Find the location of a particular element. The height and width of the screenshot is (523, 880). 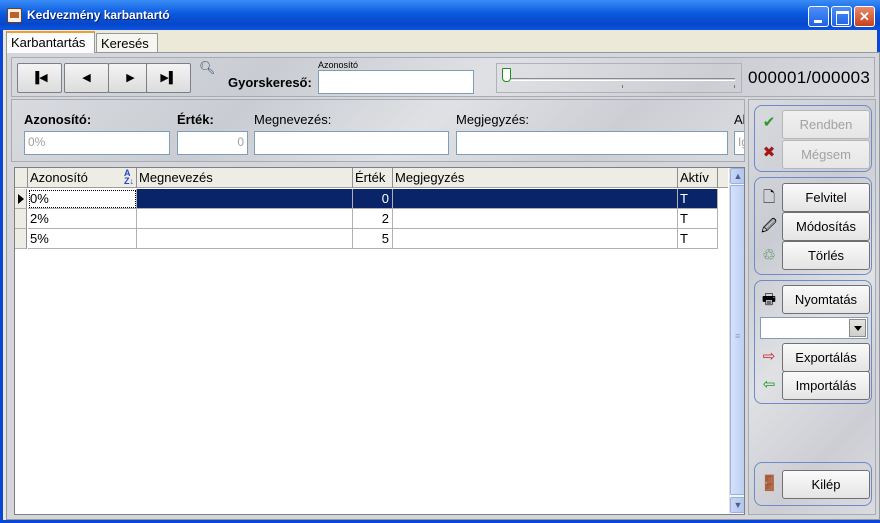

cell-ertek: 5 is located at coordinates (373, 239).